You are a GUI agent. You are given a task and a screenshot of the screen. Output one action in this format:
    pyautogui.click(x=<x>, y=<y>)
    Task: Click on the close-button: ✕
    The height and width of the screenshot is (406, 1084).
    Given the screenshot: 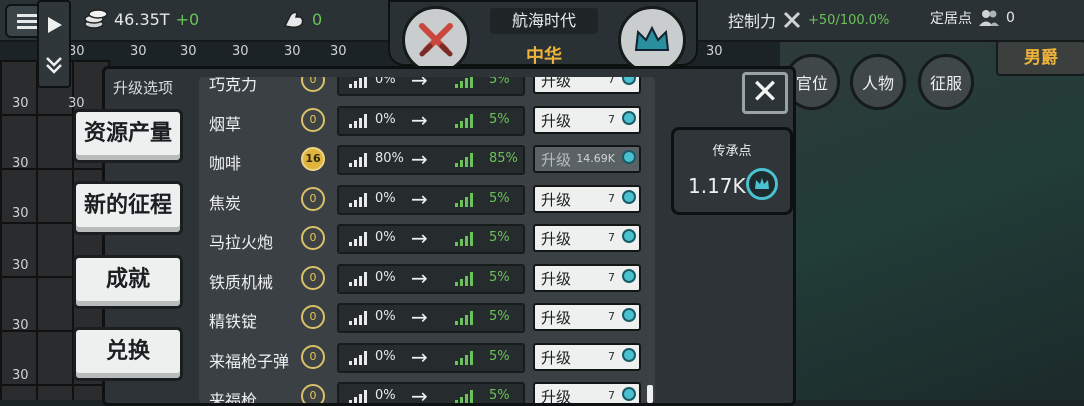 What is the action you would take?
    pyautogui.click(x=765, y=93)
    